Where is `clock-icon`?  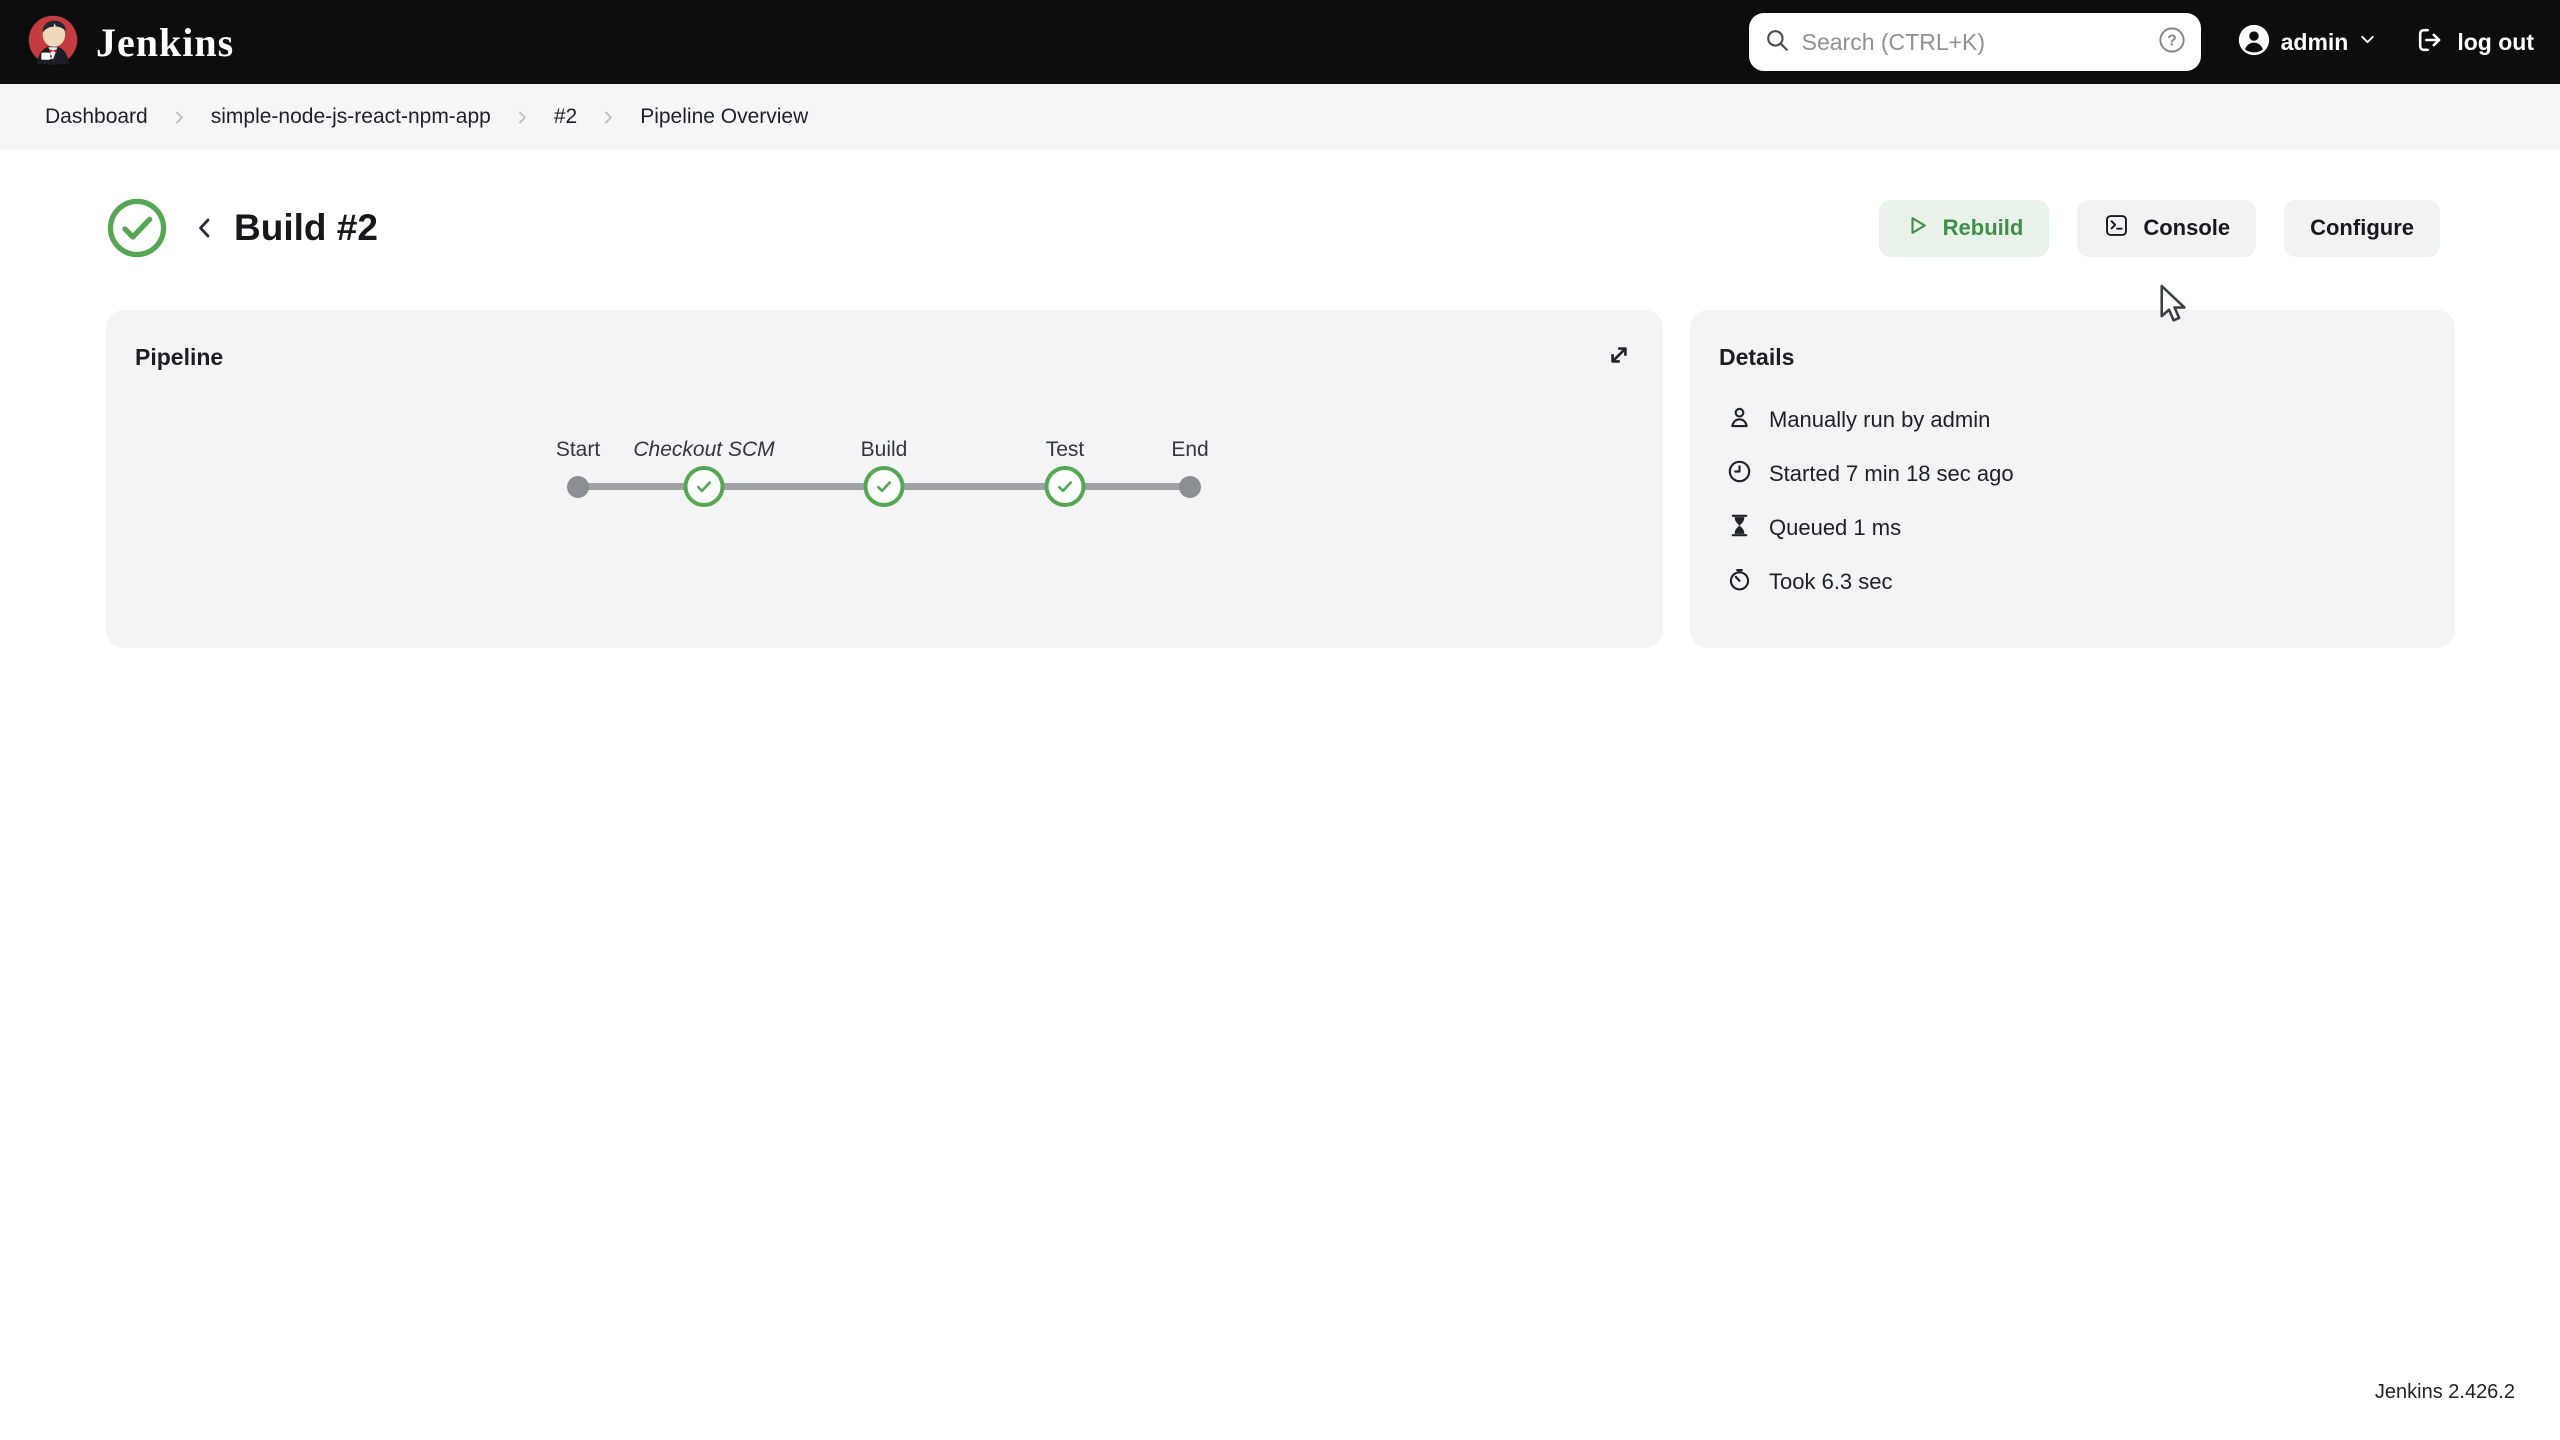 clock-icon is located at coordinates (1739, 474).